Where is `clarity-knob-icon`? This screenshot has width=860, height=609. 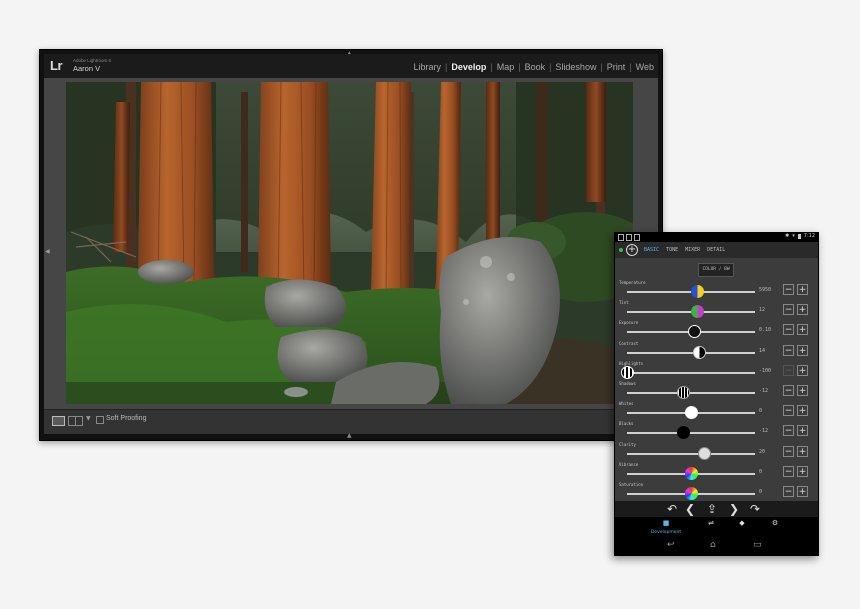 clarity-knob-icon is located at coordinates (704, 453).